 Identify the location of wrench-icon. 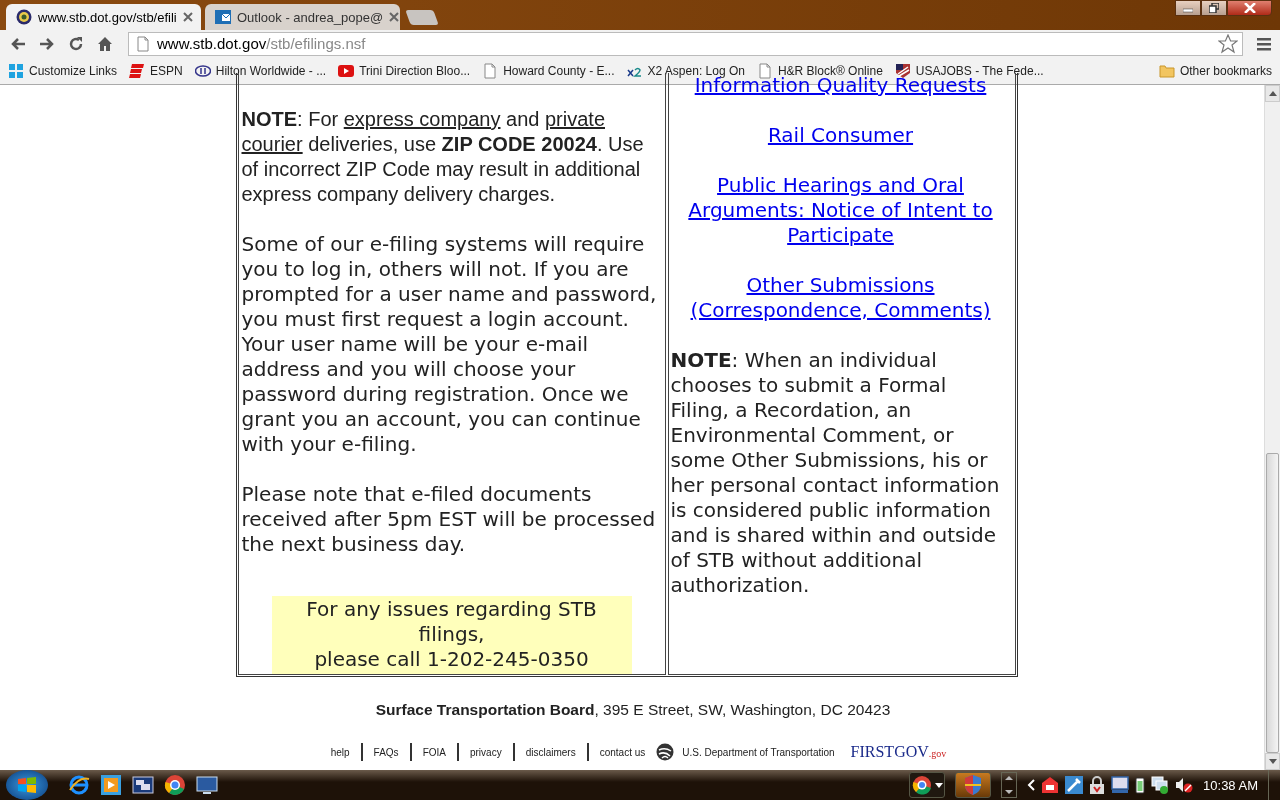
(1074, 785).